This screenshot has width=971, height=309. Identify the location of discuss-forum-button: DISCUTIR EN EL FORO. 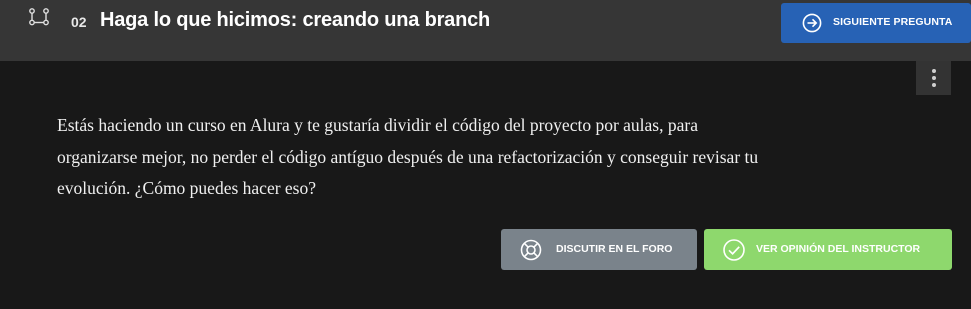
(599, 249).